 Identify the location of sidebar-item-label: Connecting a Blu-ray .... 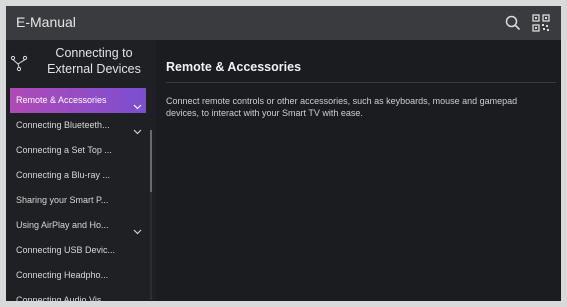
(63, 175).